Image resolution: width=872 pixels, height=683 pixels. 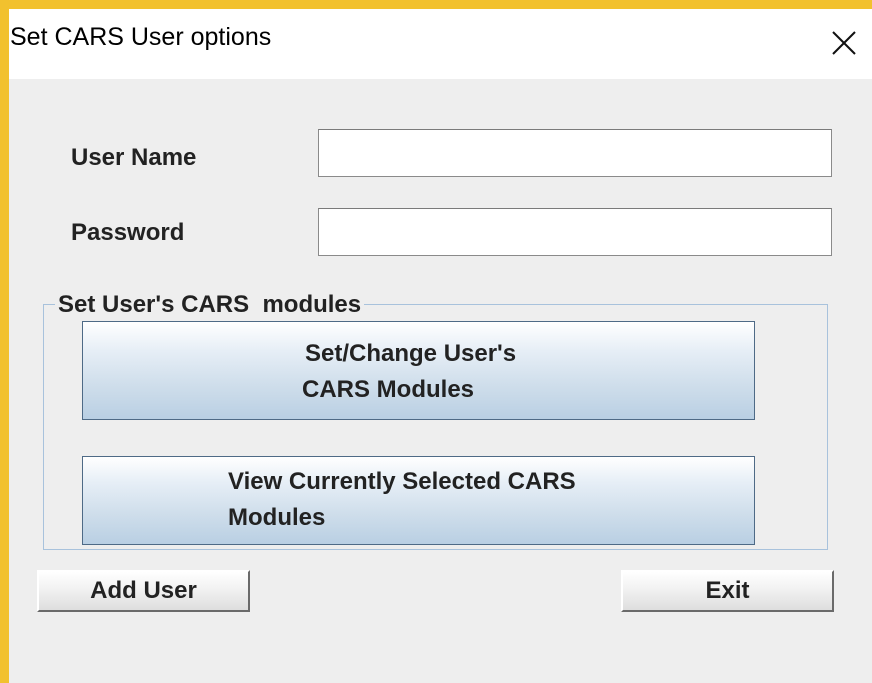 I want to click on view-selected-modules-line2: Modules, so click(x=277, y=517).